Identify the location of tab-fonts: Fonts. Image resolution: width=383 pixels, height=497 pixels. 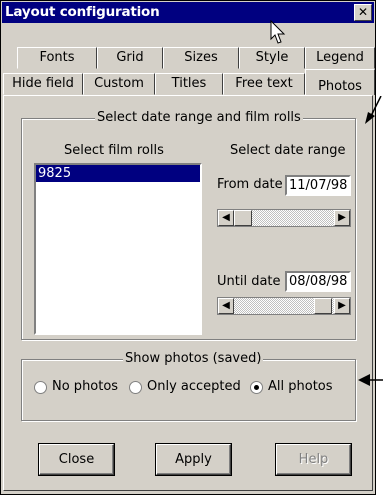
(57, 58).